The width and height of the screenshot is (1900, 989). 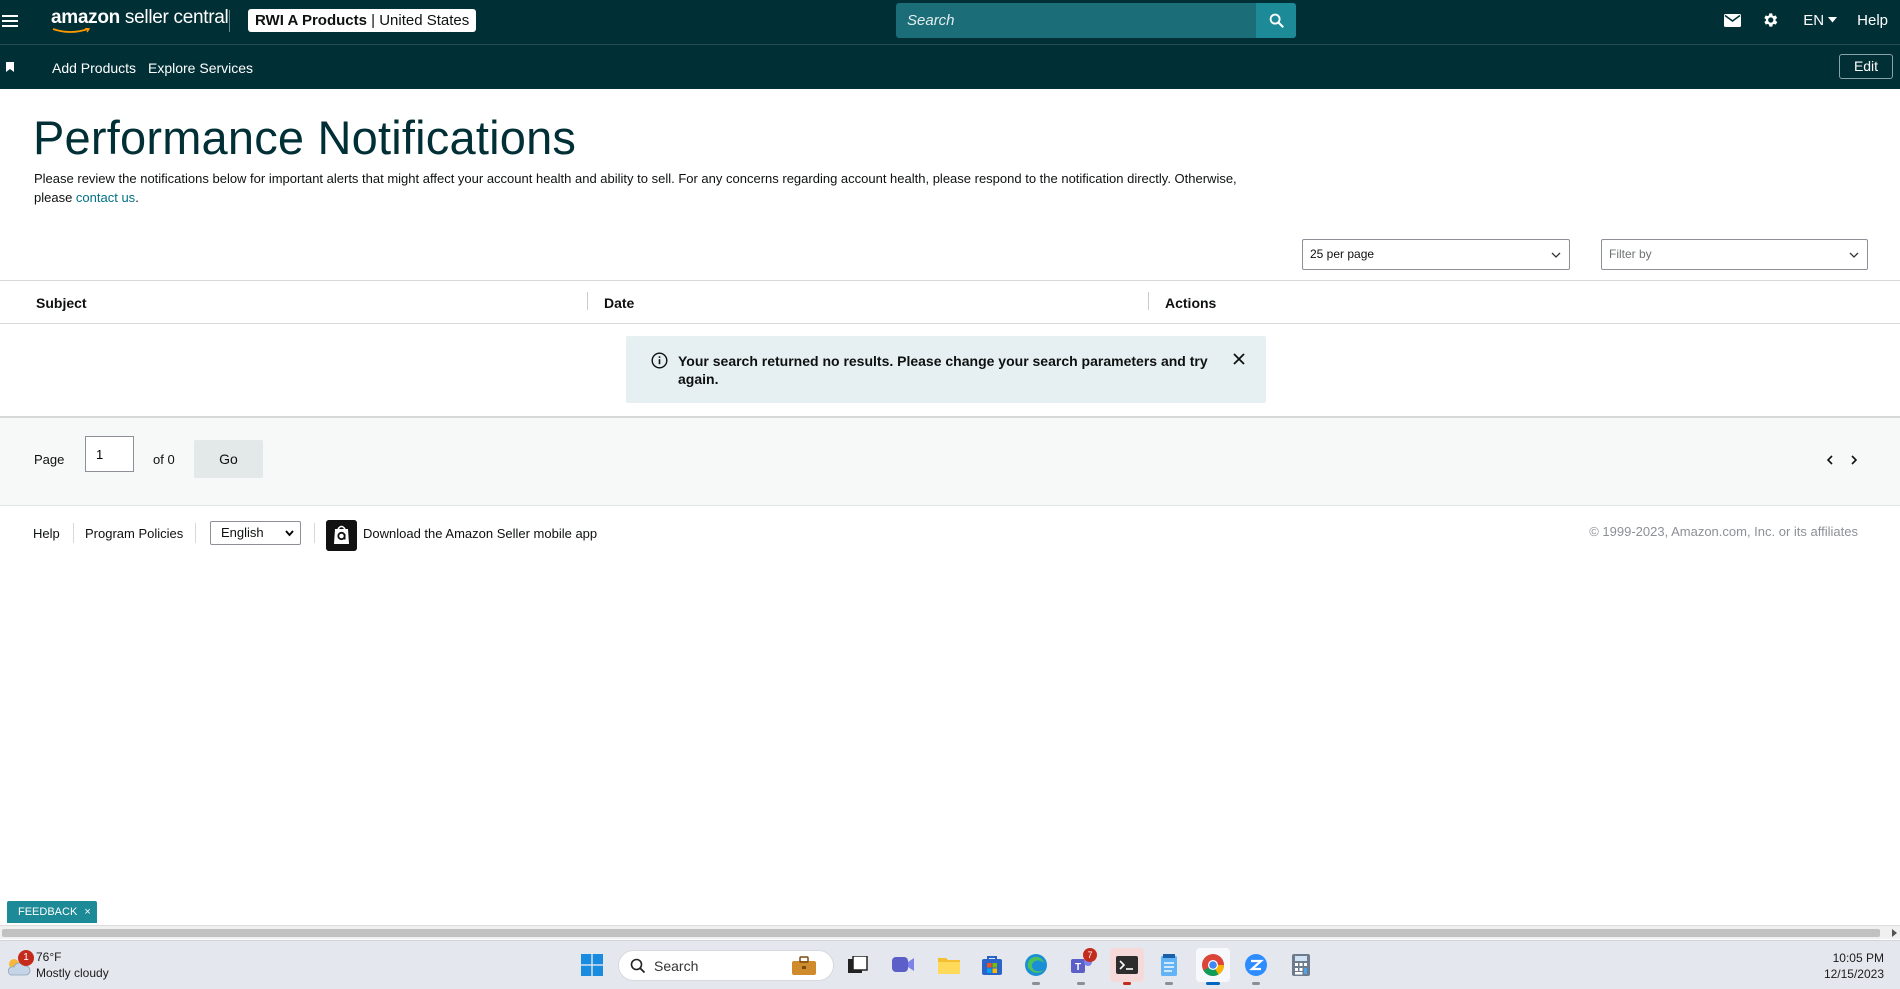 What do you see at coordinates (1436, 254) in the screenshot?
I see `per-page-select: 25 per page` at bounding box center [1436, 254].